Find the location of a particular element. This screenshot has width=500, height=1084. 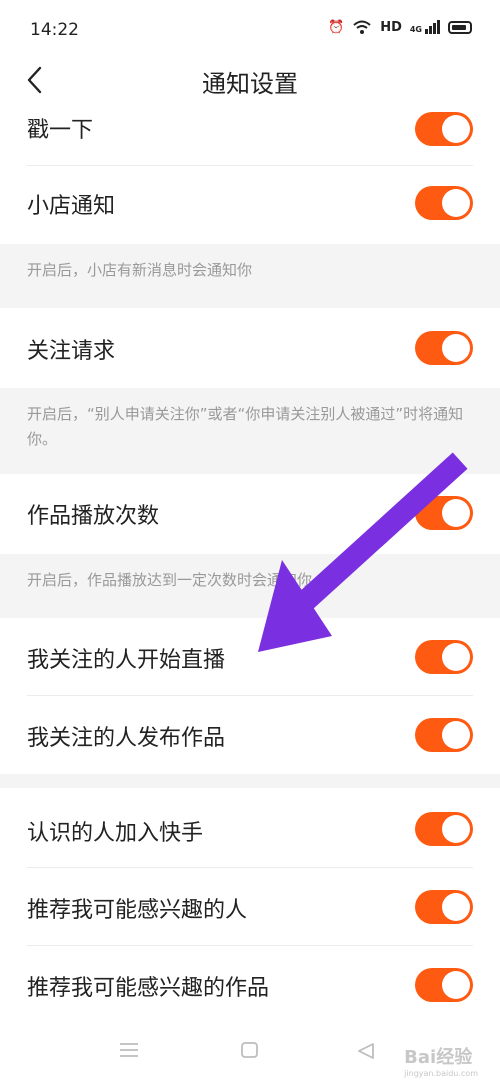

toggle-acquaintance is located at coordinates (444, 829).